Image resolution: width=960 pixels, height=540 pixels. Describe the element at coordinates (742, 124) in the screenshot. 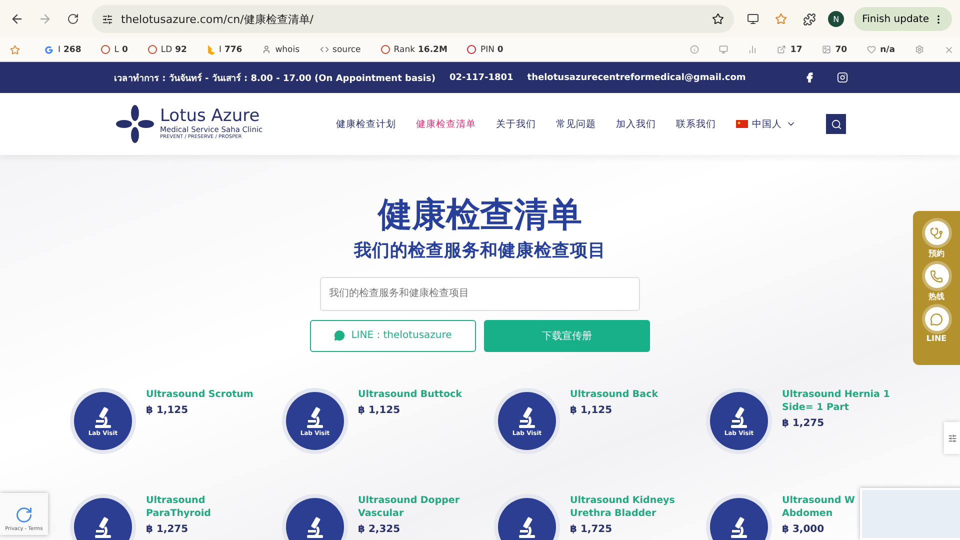

I see `china-flag-icon` at that location.